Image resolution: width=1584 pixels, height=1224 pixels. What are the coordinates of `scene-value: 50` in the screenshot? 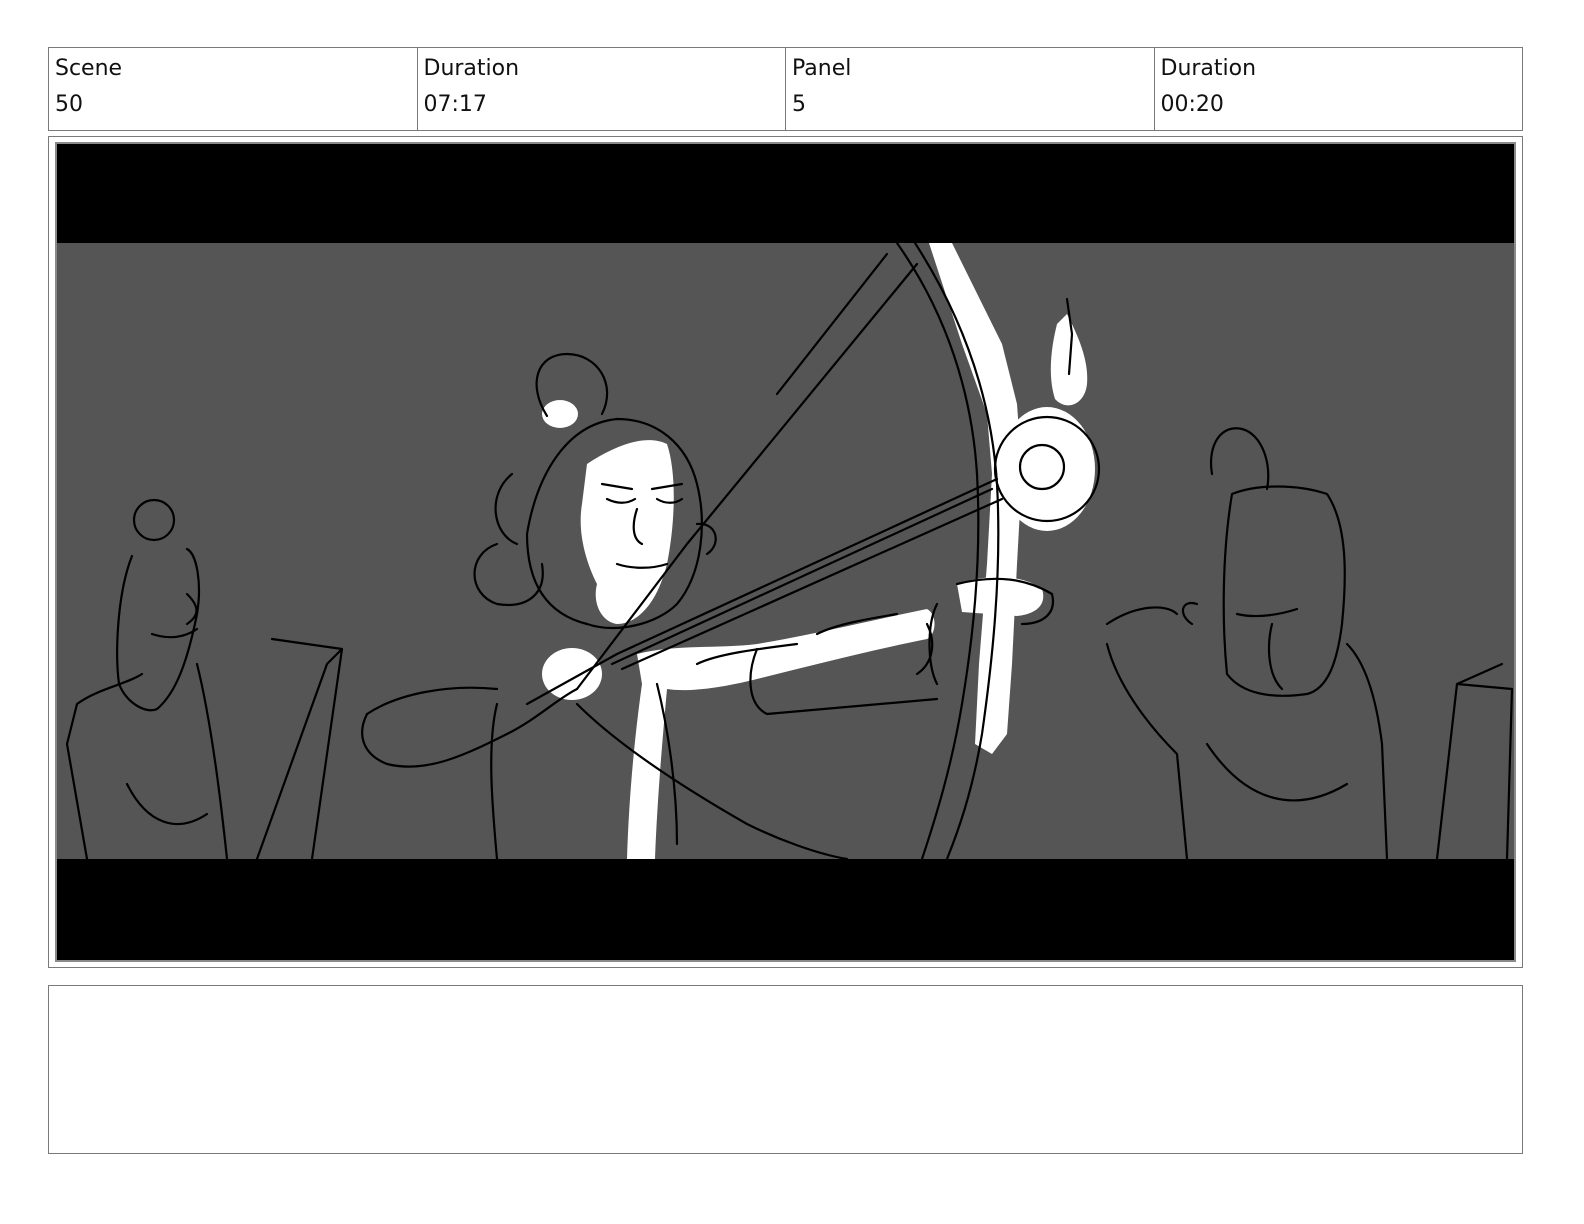 It's located at (69, 104).